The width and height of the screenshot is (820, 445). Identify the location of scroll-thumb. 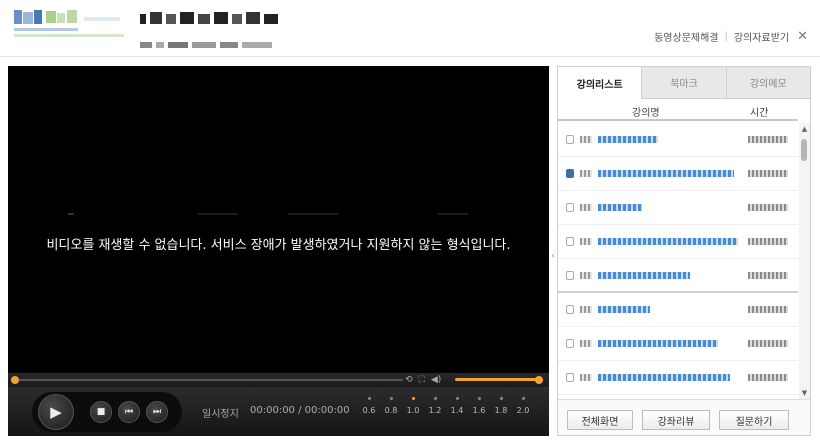
(804, 150).